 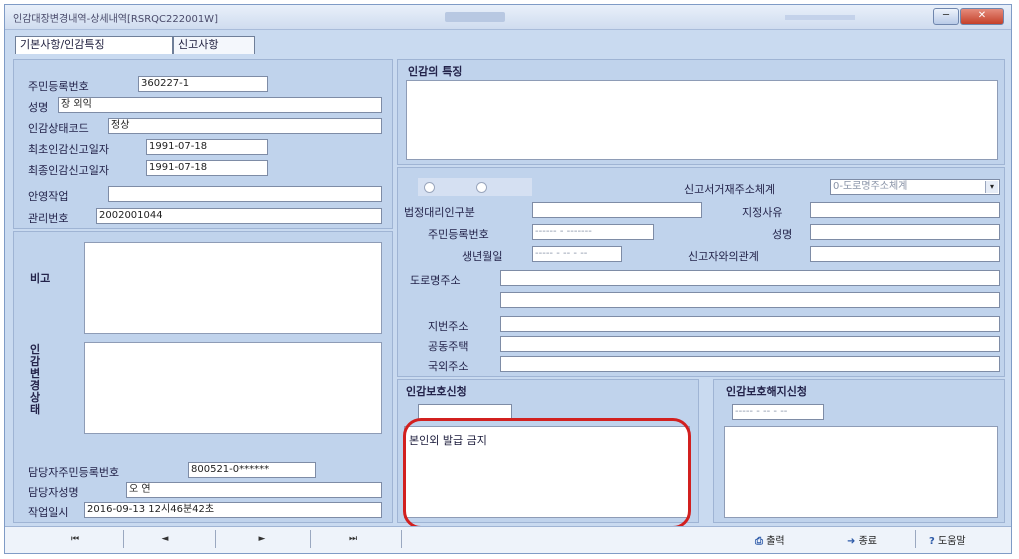 I want to click on officer-rrn-field: 800521-0******, so click(x=252, y=470).